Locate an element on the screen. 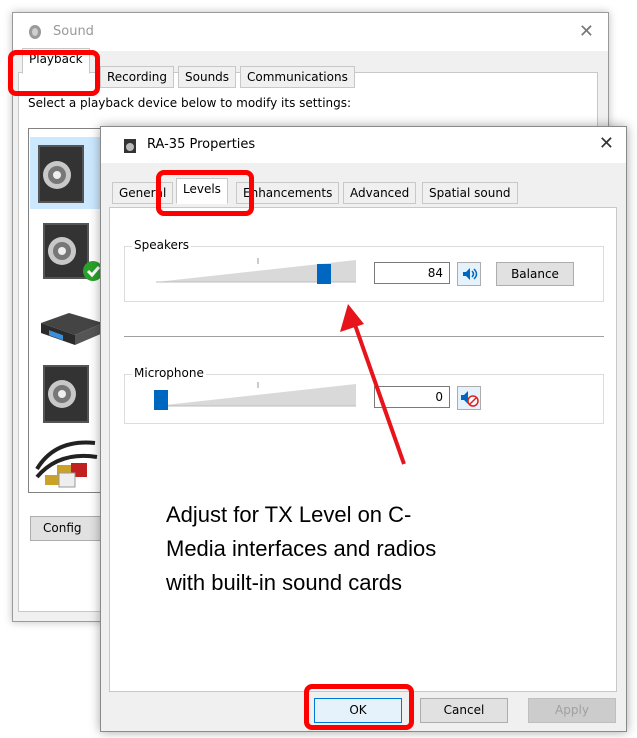 This screenshot has width=637, height=738. device-item-receiver is located at coordinates (69, 326).